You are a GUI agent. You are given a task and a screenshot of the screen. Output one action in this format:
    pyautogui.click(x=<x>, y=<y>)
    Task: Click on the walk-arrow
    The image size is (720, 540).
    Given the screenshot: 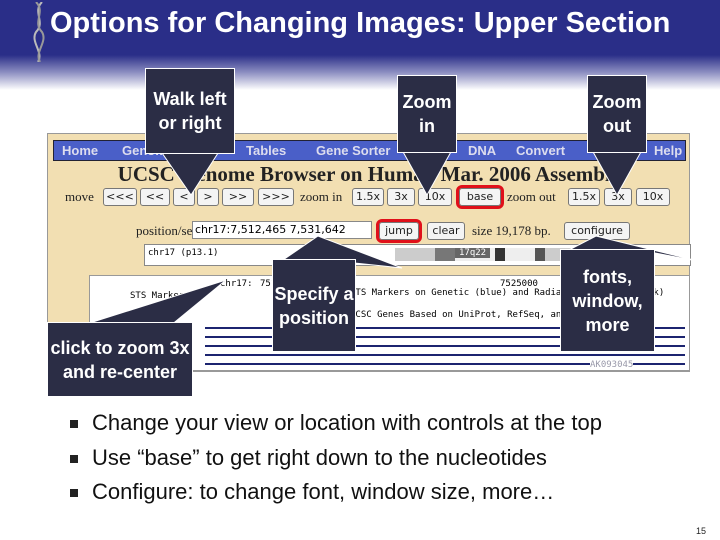 What is the action you would take?
    pyautogui.click(x=190, y=172)
    